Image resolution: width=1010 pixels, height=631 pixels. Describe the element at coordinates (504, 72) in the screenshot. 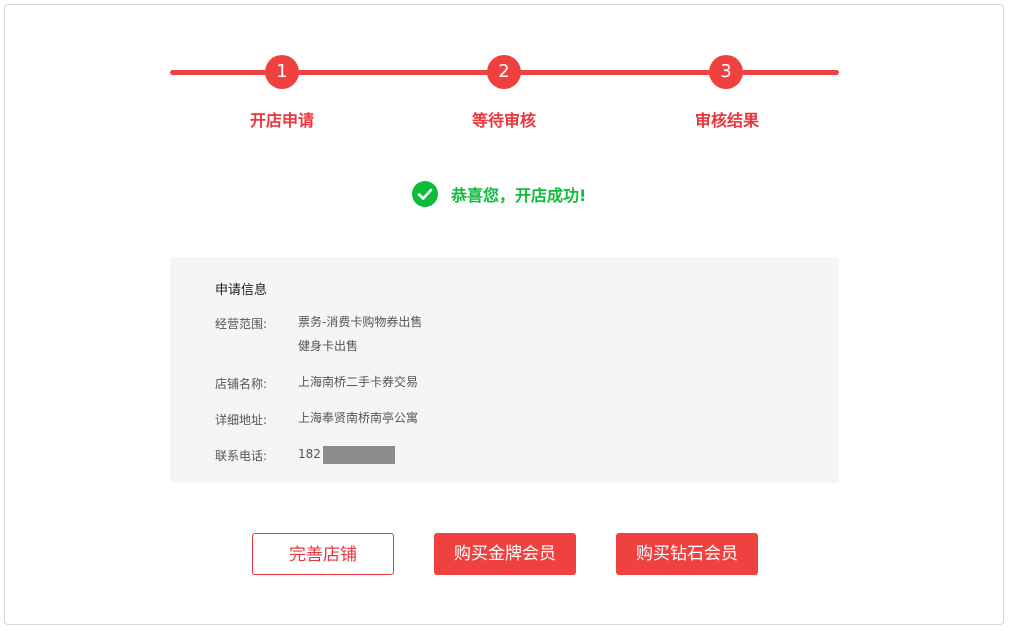

I see `step-2-circle: 2` at that location.